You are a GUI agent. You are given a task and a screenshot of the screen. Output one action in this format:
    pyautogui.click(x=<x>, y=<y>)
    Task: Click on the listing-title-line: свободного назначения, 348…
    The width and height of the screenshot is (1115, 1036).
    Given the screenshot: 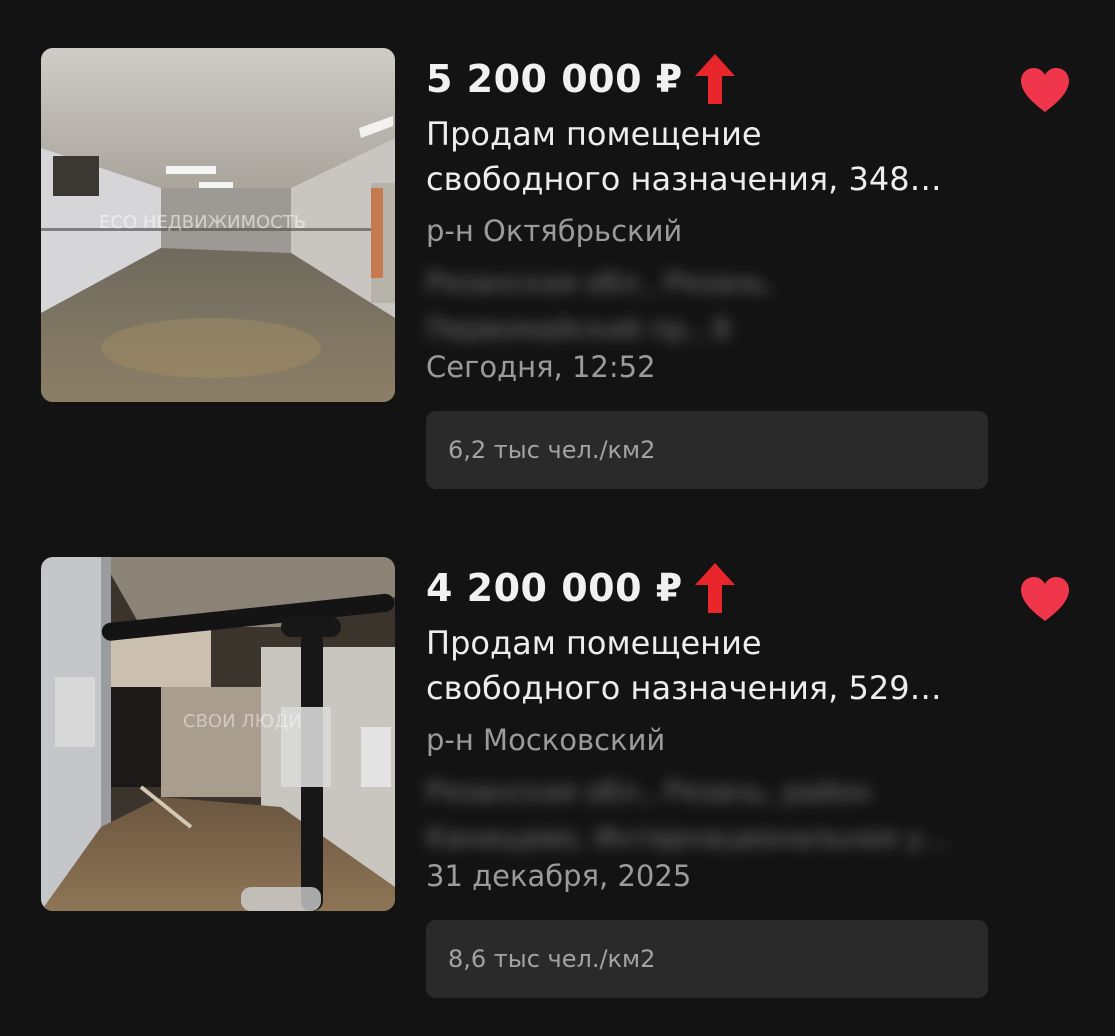 What is the action you would take?
    pyautogui.click(x=684, y=179)
    